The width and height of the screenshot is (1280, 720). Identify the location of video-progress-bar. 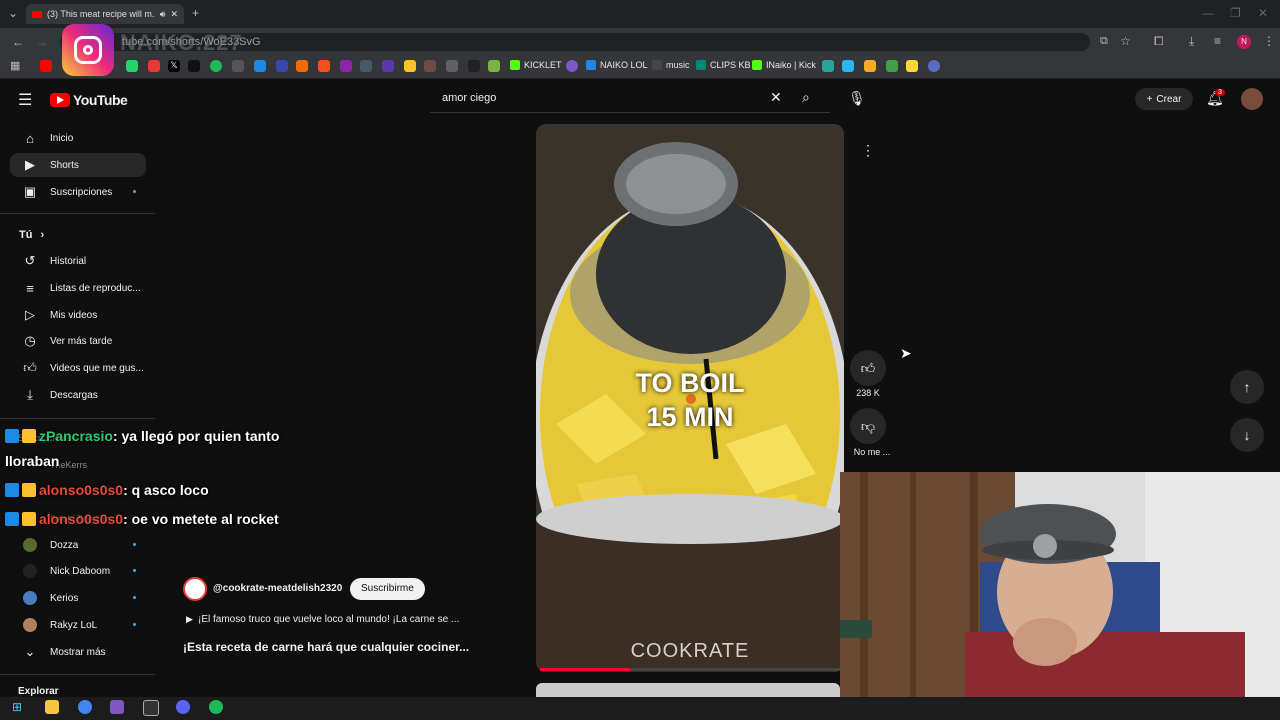
(690, 669).